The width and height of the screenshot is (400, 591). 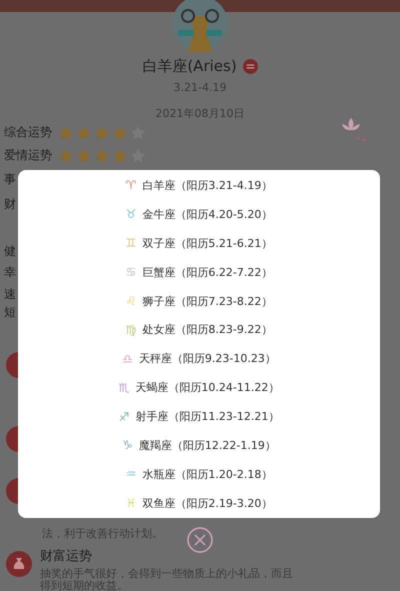 I want to click on row-label: 短, so click(x=10, y=312).